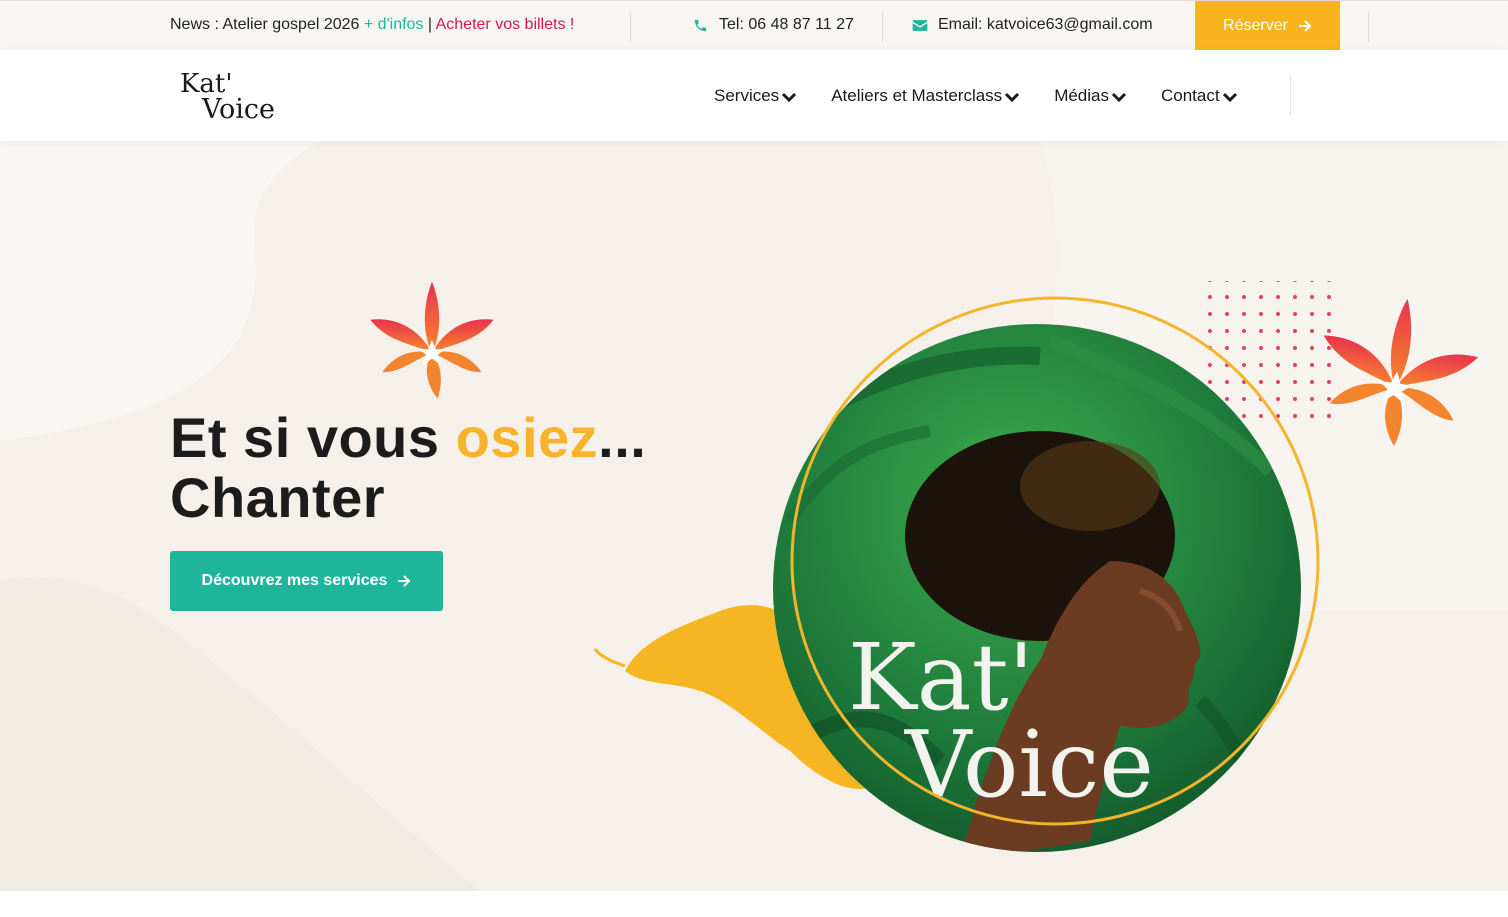 Image resolution: width=1508 pixels, height=917 pixels. I want to click on portrait-logo-line2: Voice, so click(1029, 764).